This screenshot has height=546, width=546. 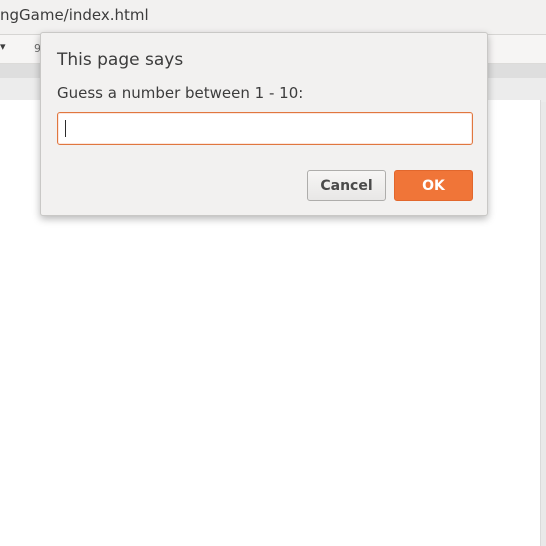 I want to click on dialog-title: This page says, so click(x=120, y=60).